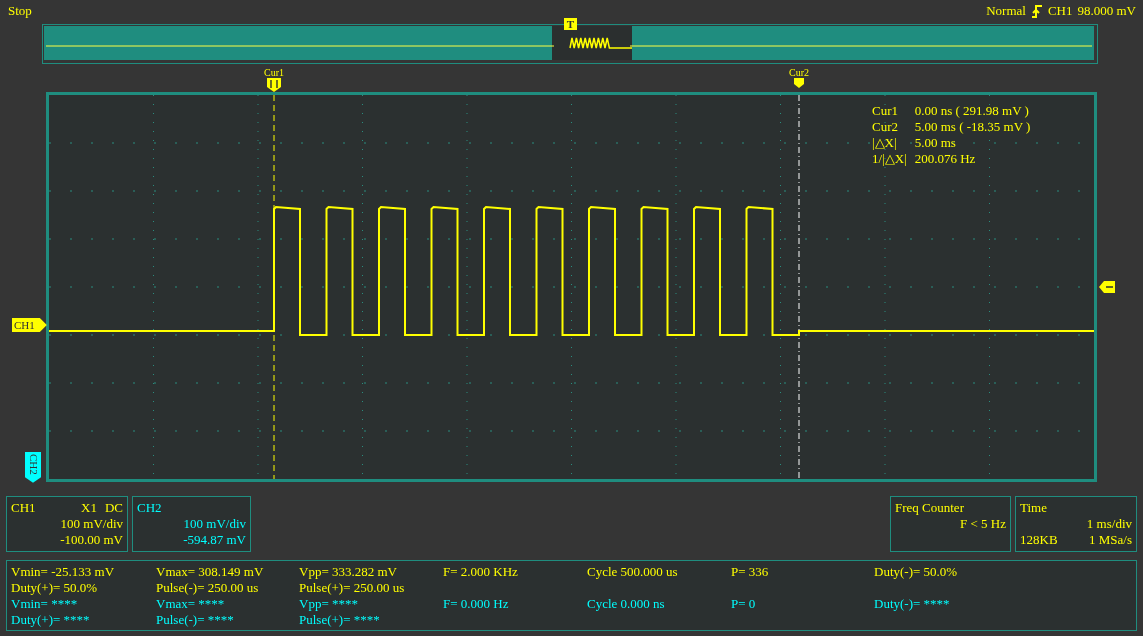 Image resolution: width=1143 pixels, height=636 pixels. Describe the element at coordinates (1109, 524) in the screenshot. I see `time-scale: 1 ms/div` at that location.